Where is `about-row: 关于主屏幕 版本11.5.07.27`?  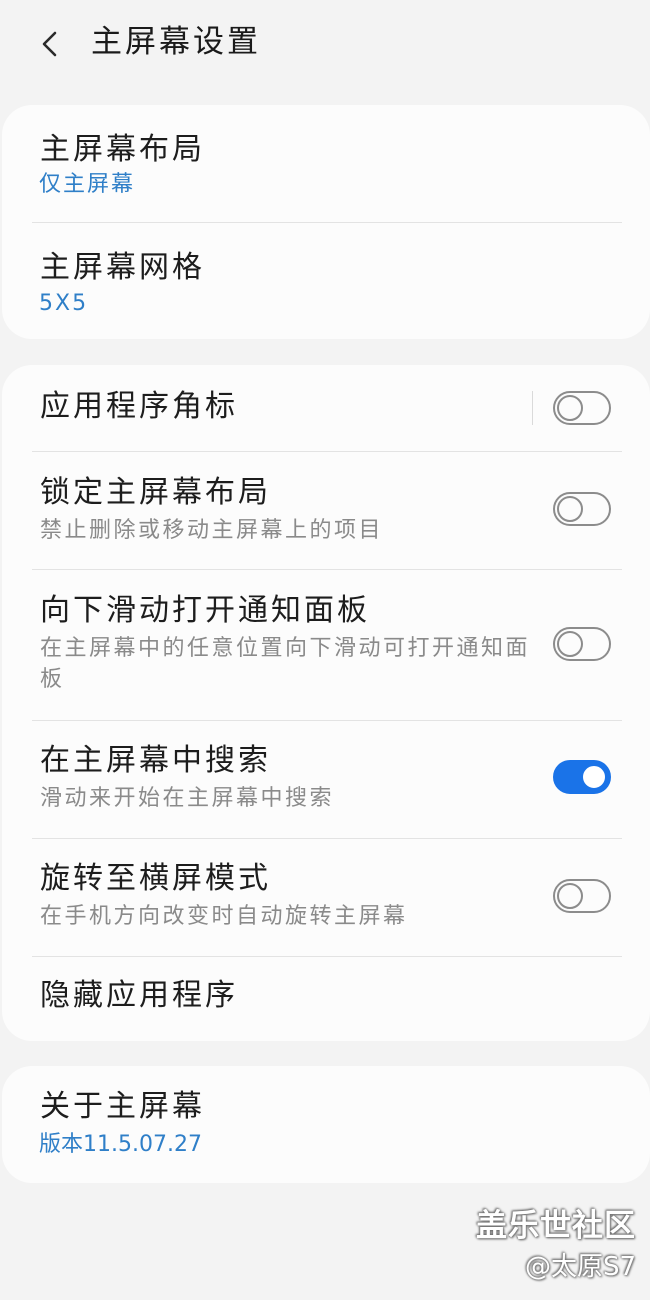 about-row: 关于主屏幕 版本11.5.07.27 is located at coordinates (326, 1124).